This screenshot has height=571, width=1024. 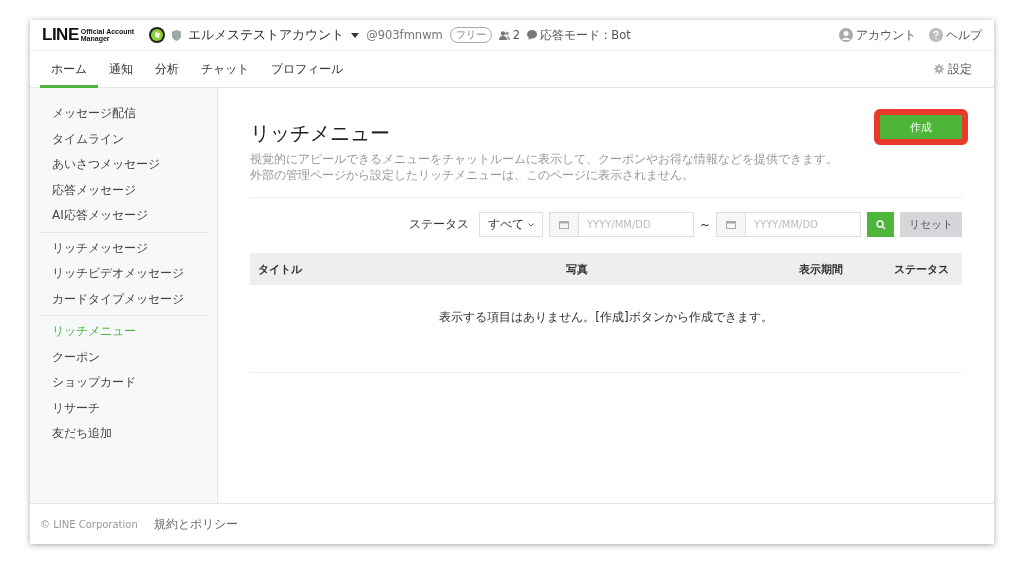 I want to click on sidebar-item: 友だち追加, so click(x=123, y=434).